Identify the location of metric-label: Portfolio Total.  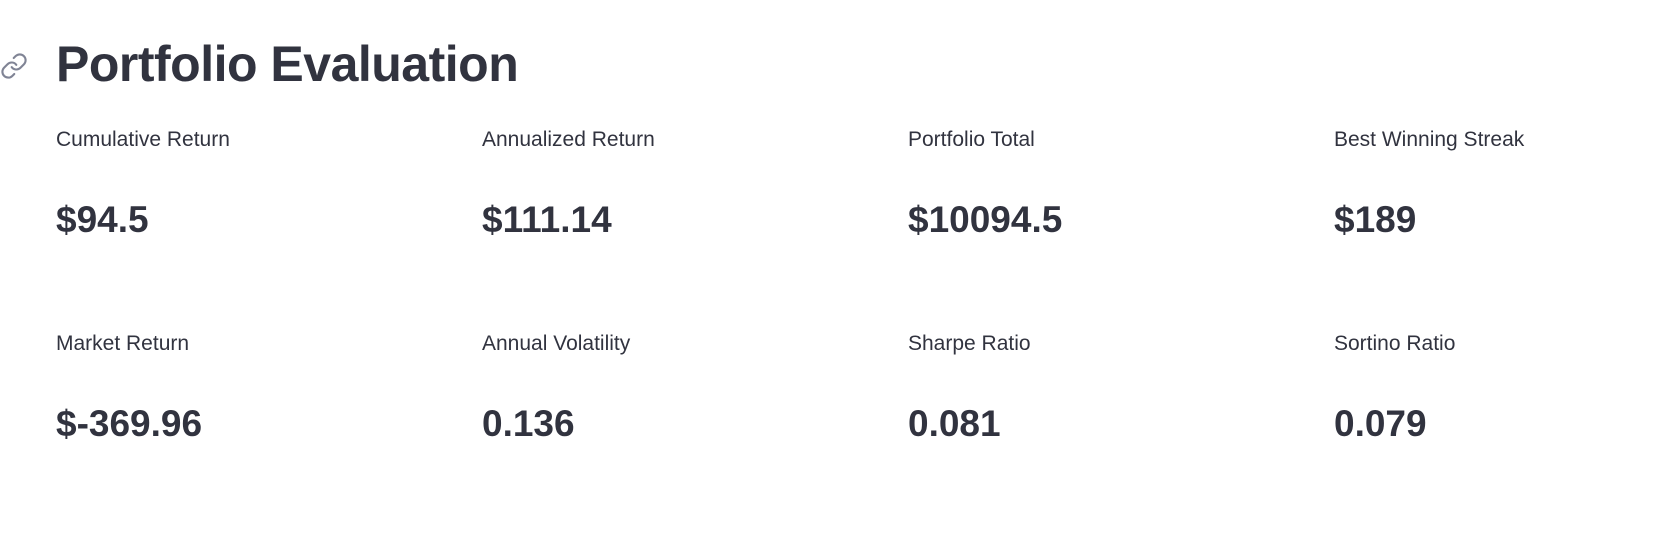
(971, 139).